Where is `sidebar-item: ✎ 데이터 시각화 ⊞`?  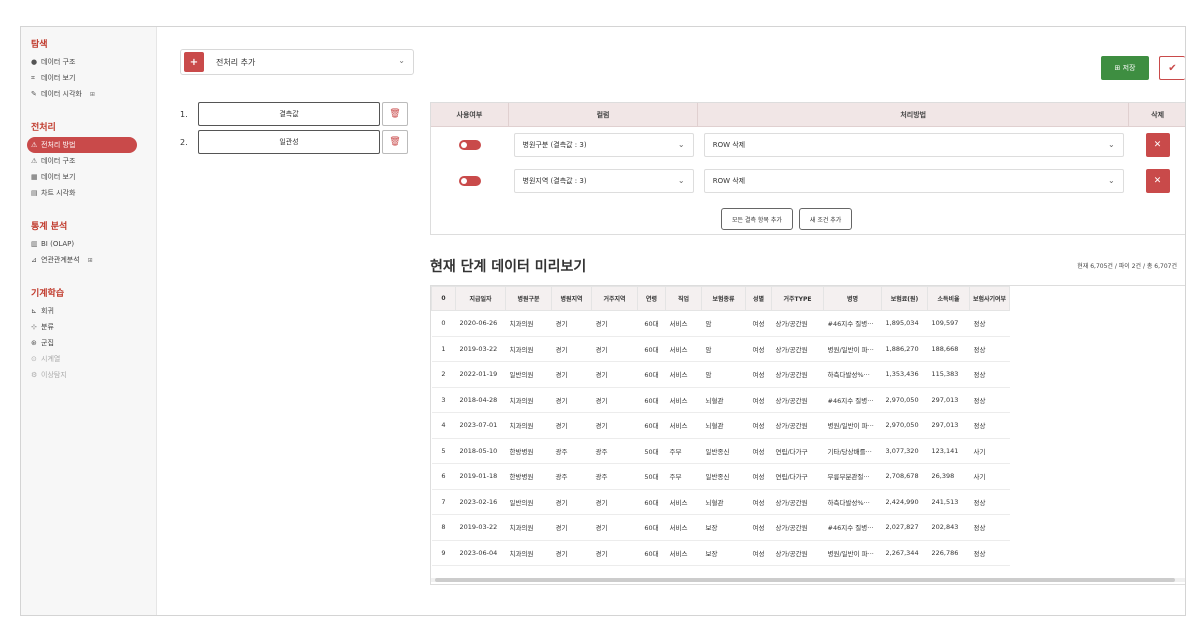 sidebar-item: ✎ 데이터 시각화 ⊞ is located at coordinates (93, 94).